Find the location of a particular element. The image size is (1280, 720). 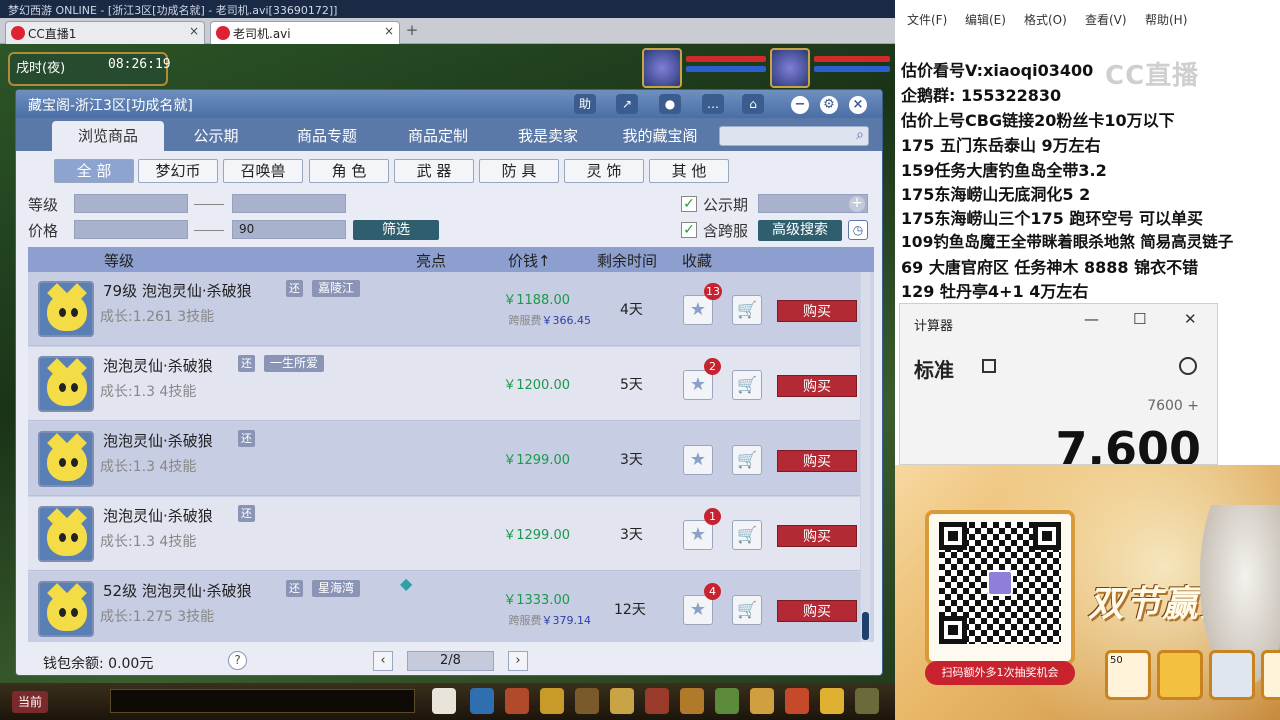

clock-icon: ◷ is located at coordinates (858, 230).